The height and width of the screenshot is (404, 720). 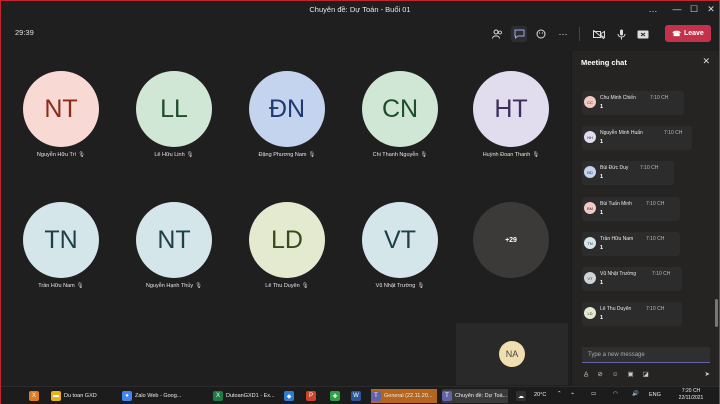 What do you see at coordinates (707, 374) in the screenshot?
I see `send-icon: ➤` at bounding box center [707, 374].